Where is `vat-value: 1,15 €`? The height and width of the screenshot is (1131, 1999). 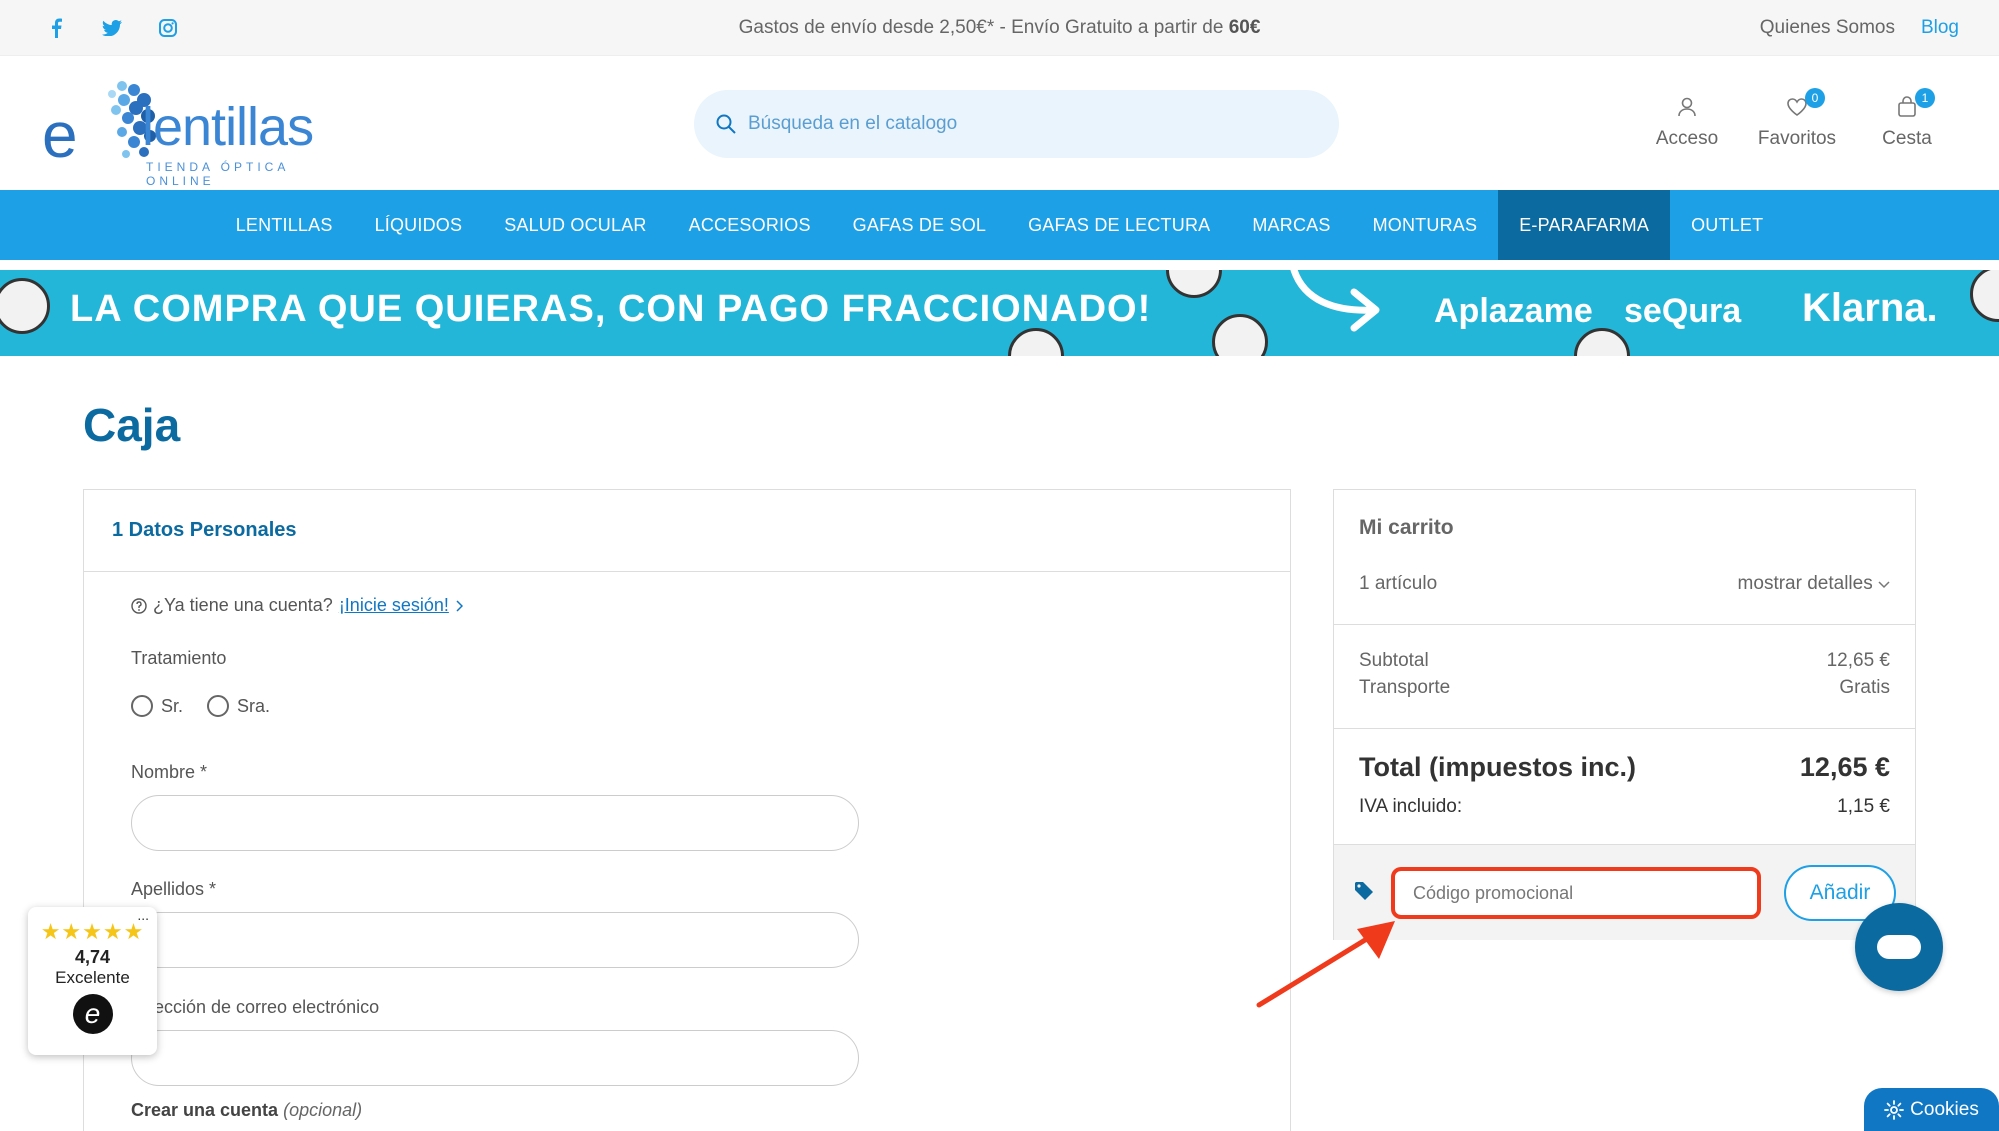 vat-value: 1,15 € is located at coordinates (1863, 806).